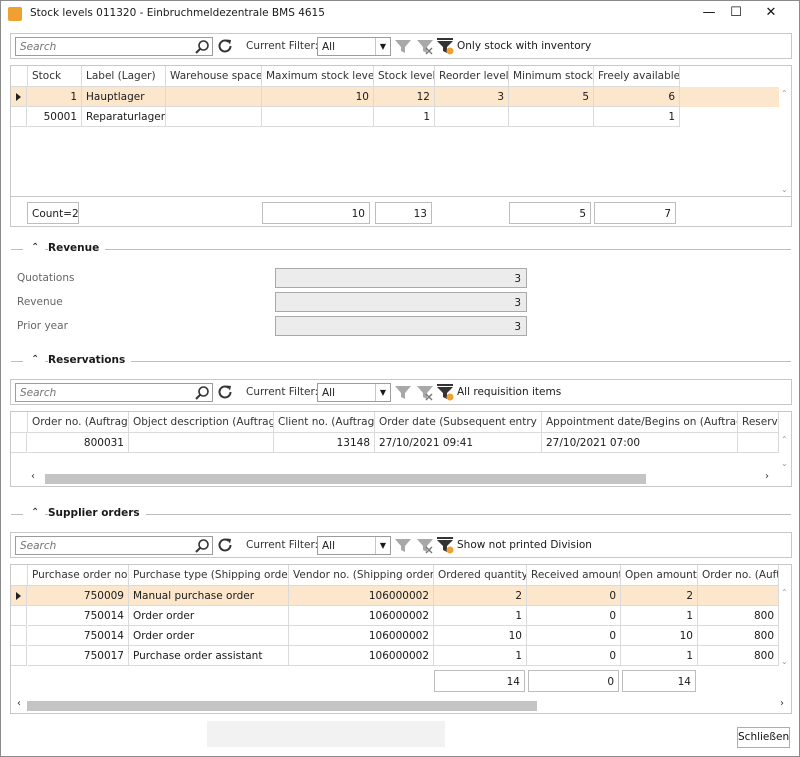 Image resolution: width=800 pixels, height=757 pixels. I want to click on table-cell: Reparaturlager, so click(124, 117).